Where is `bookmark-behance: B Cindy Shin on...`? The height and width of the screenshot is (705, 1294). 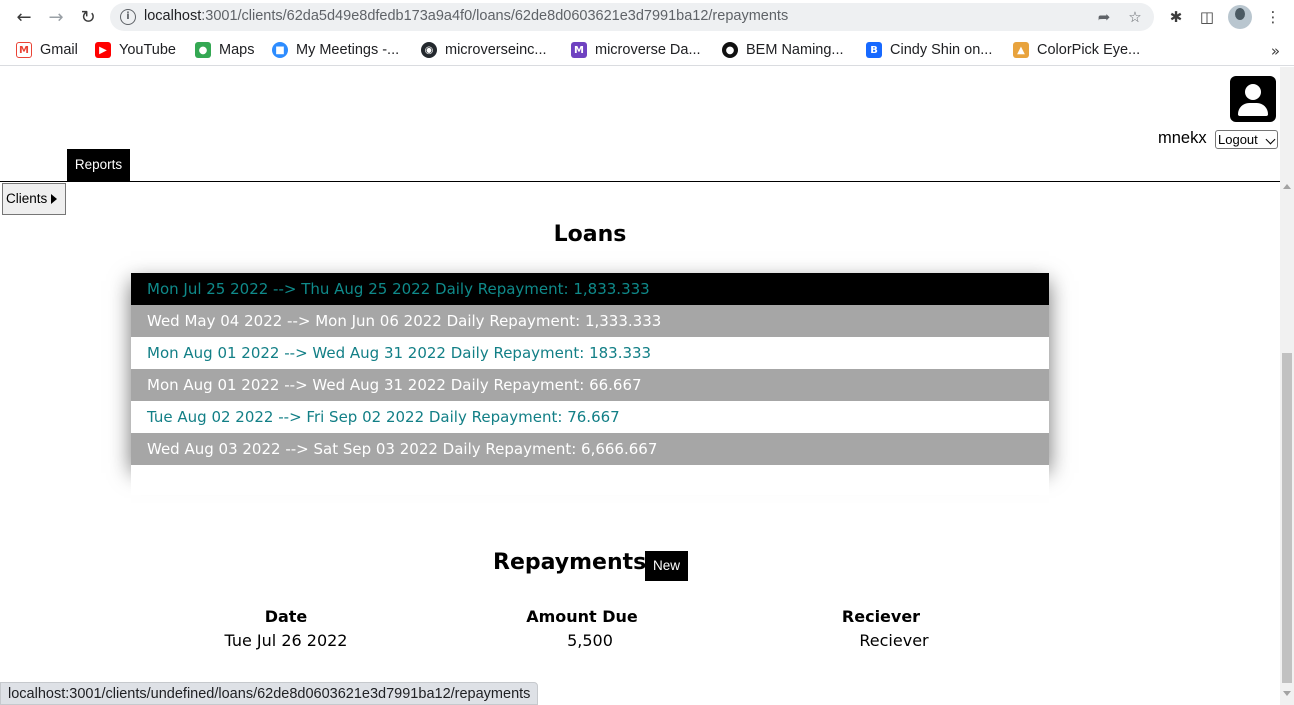
bookmark-behance: B Cindy Shin on... is located at coordinates (929, 50).